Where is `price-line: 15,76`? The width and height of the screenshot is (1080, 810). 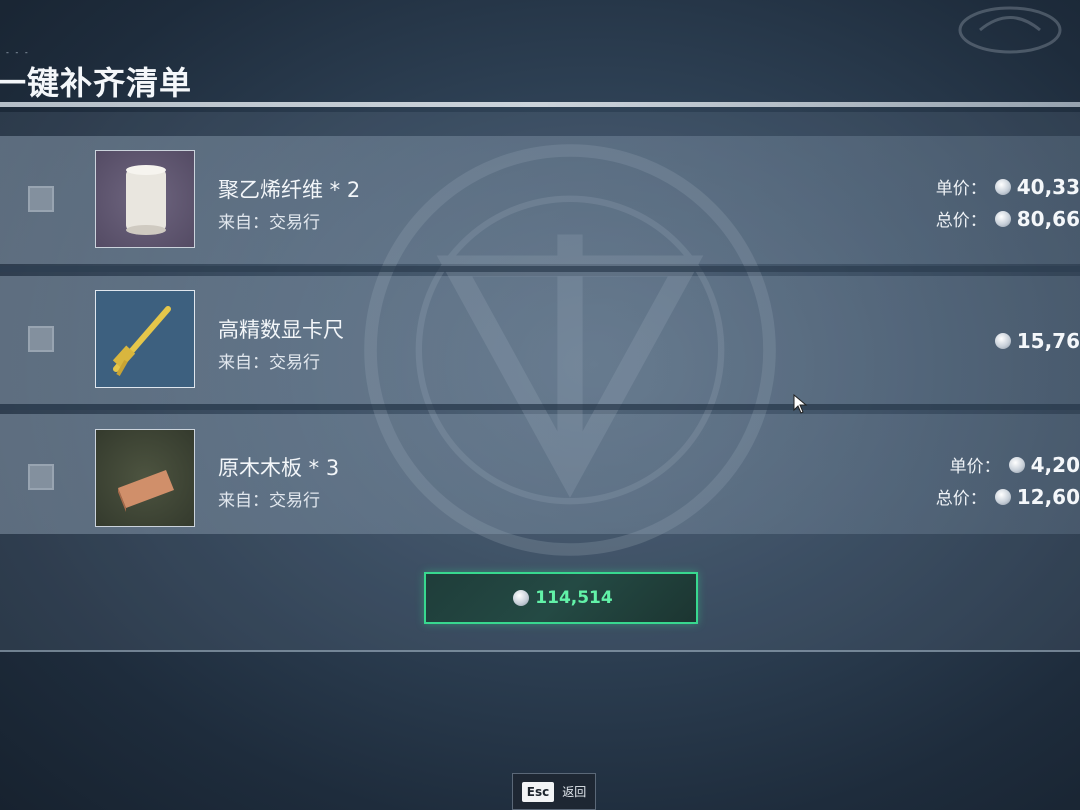 price-line: 15,76 is located at coordinates (1035, 341).